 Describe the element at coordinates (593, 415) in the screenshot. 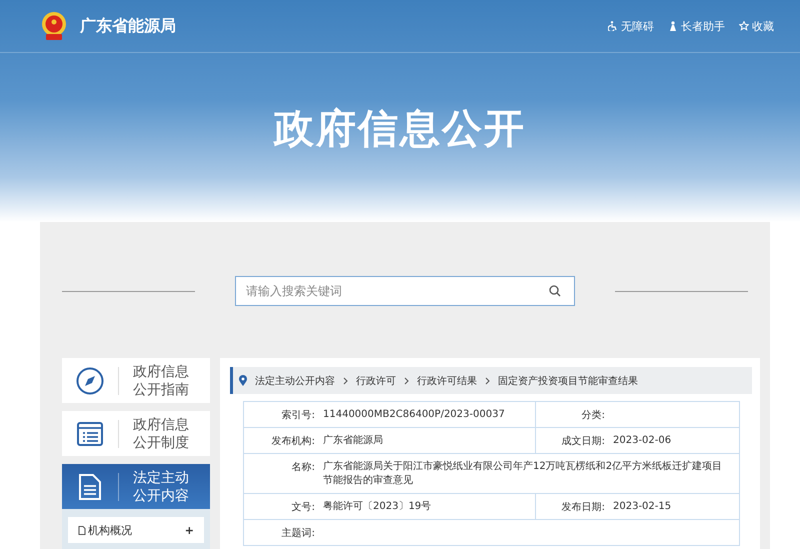

I see `field-label: 分类:` at that location.